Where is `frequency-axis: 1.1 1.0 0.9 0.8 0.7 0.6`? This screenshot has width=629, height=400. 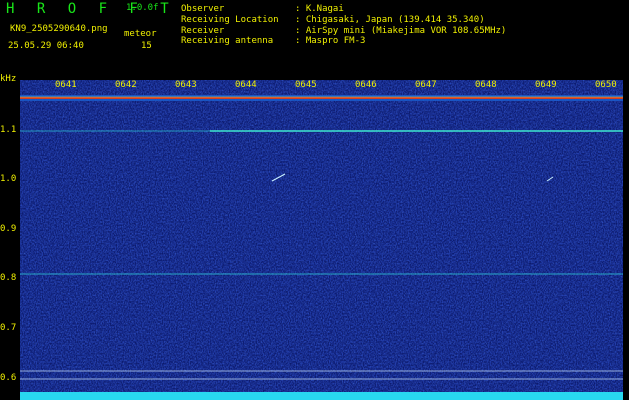
frequency-axis: 1.1 1.0 0.9 0.8 0.7 0.6 is located at coordinates (10, 236).